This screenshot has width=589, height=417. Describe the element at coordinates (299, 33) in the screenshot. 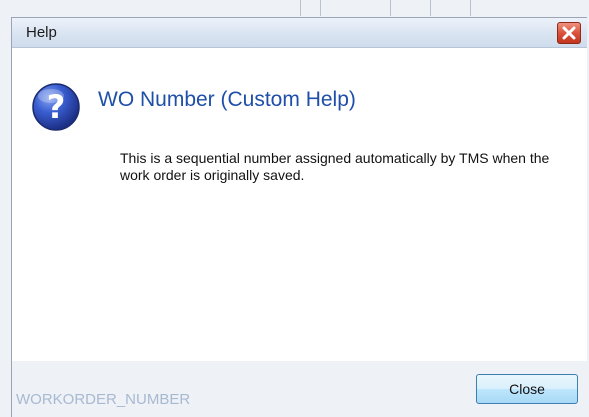

I see `dialog-titlebar: Help` at that location.